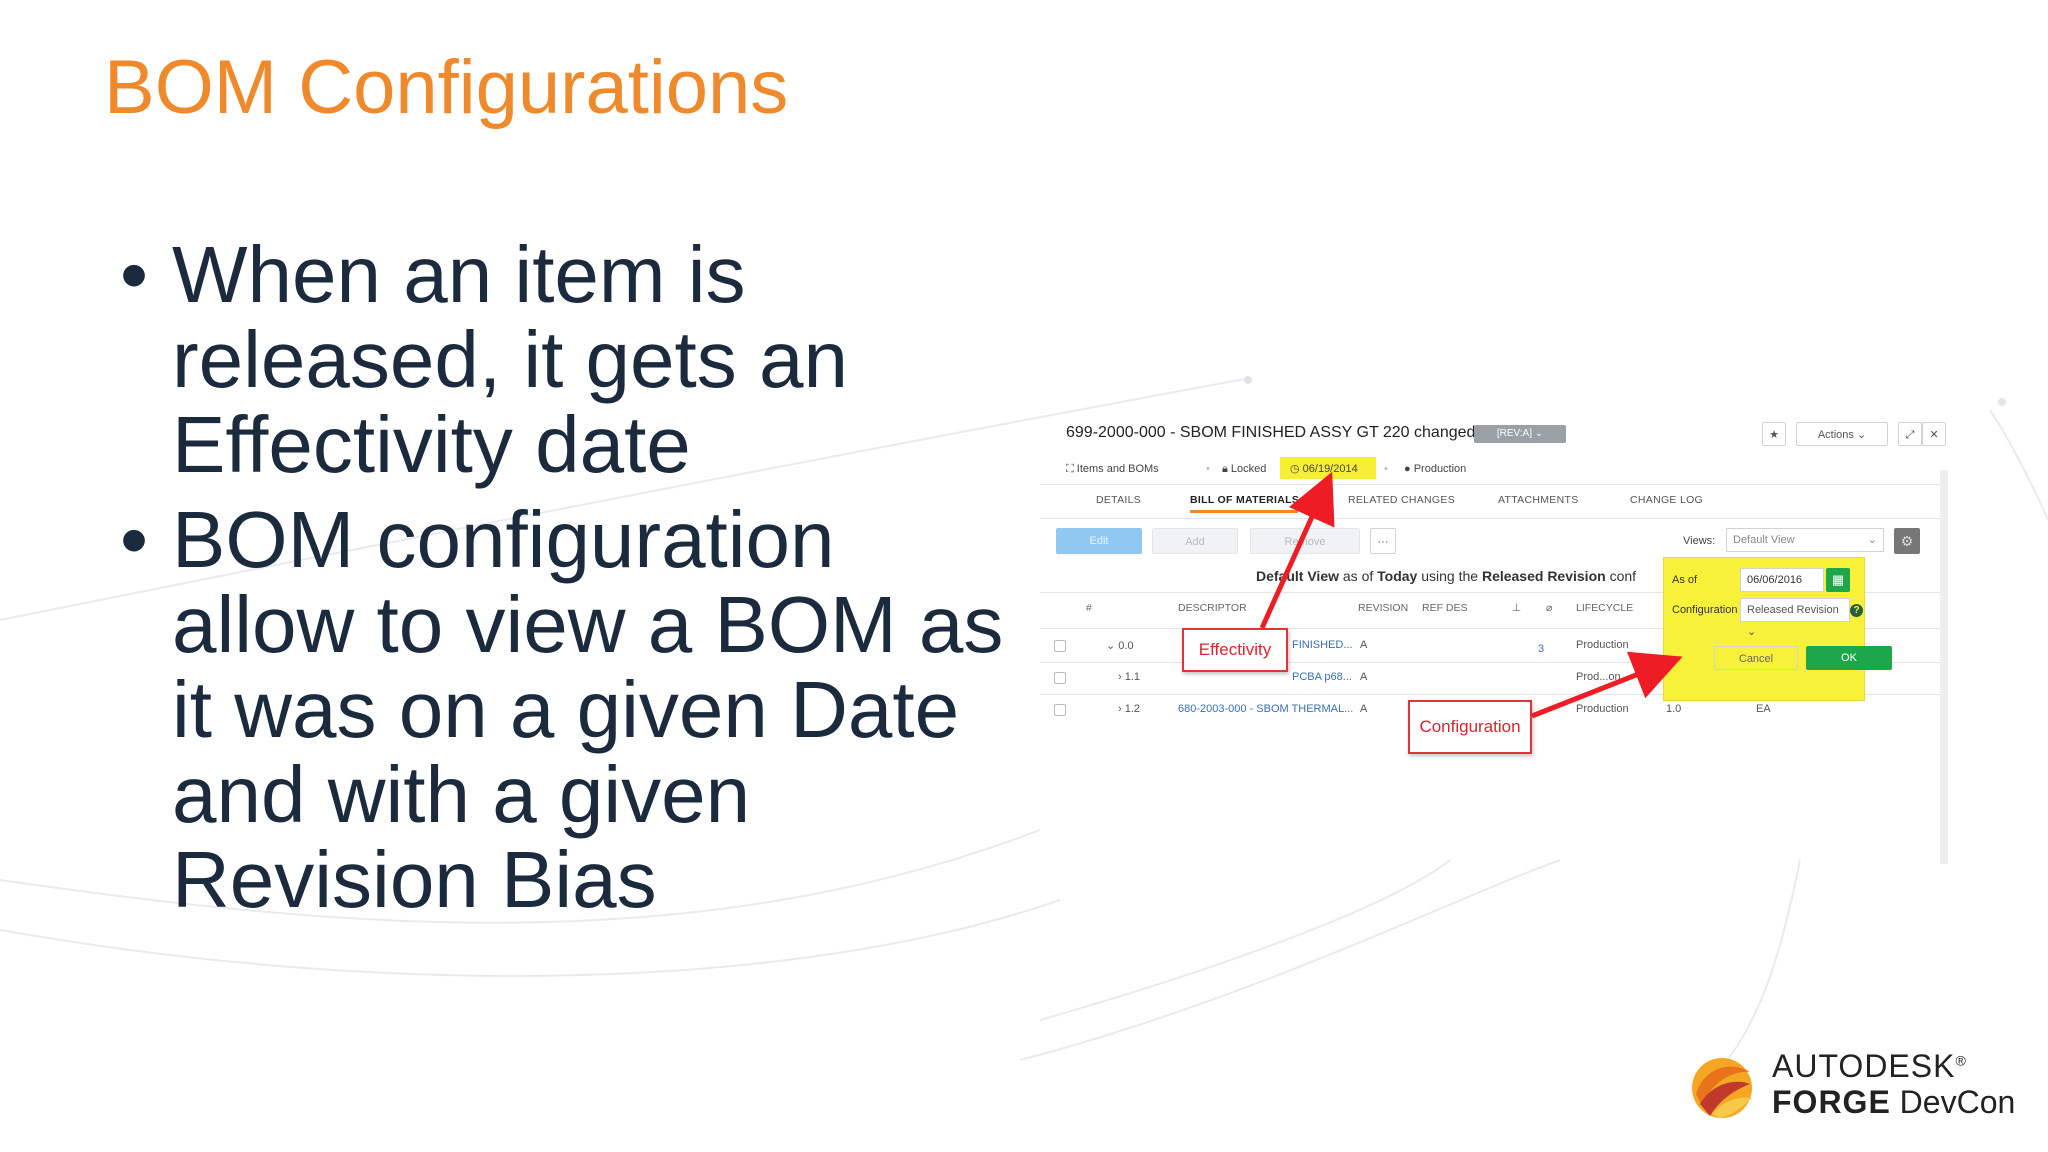 The height and width of the screenshot is (1152, 2048). I want to click on column-header-lifecycle: LIFECYCLE, so click(1604, 608).